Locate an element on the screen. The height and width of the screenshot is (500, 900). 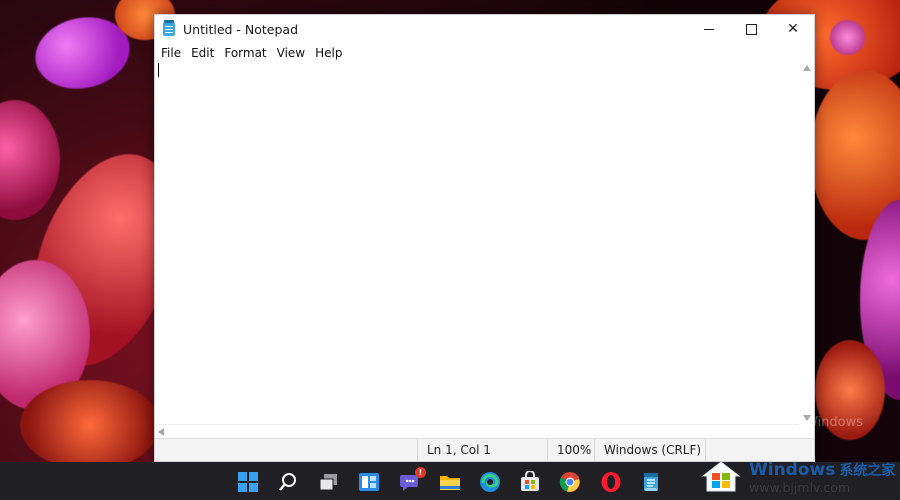
close-icon: ✕ is located at coordinates (793, 29).